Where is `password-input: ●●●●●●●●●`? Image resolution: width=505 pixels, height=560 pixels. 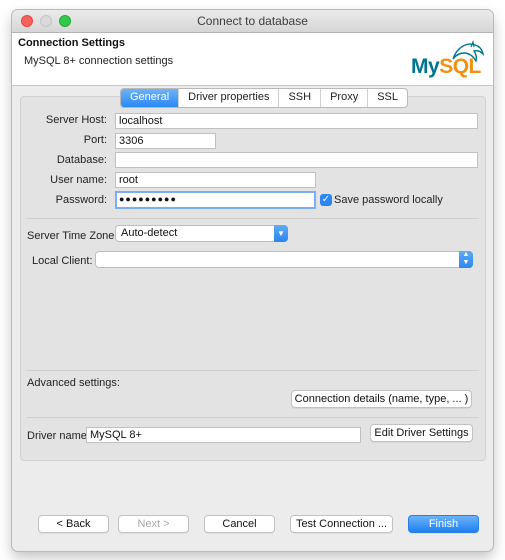 password-input: ●●●●●●●●● is located at coordinates (215, 200).